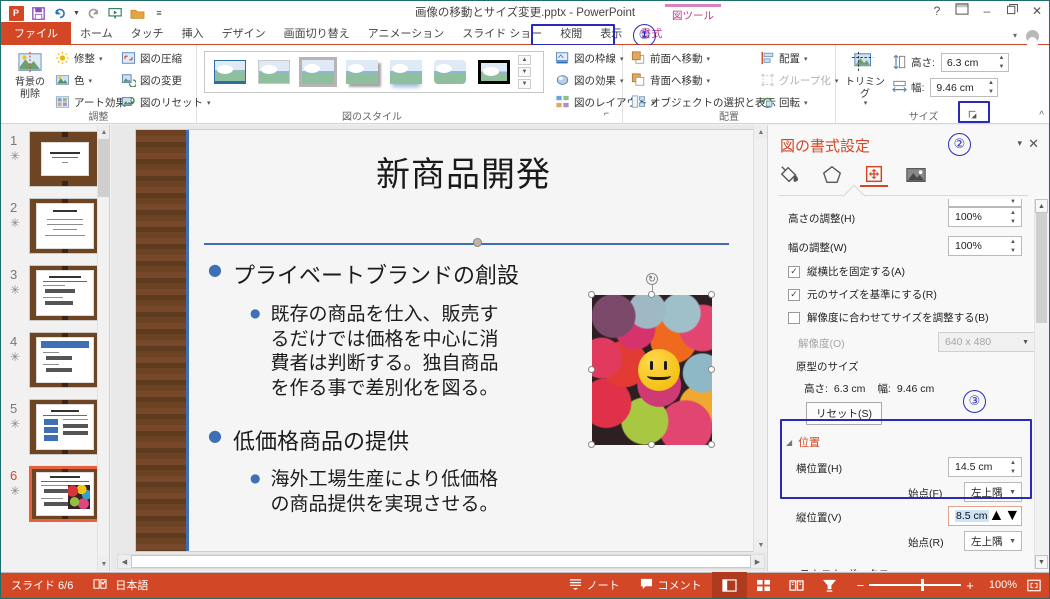 Image resolution: width=1050 pixels, height=599 pixels. Describe the element at coordinates (993, 492) in the screenshot. I see `horizontal-from-select: 左上隅 ▼` at that location.